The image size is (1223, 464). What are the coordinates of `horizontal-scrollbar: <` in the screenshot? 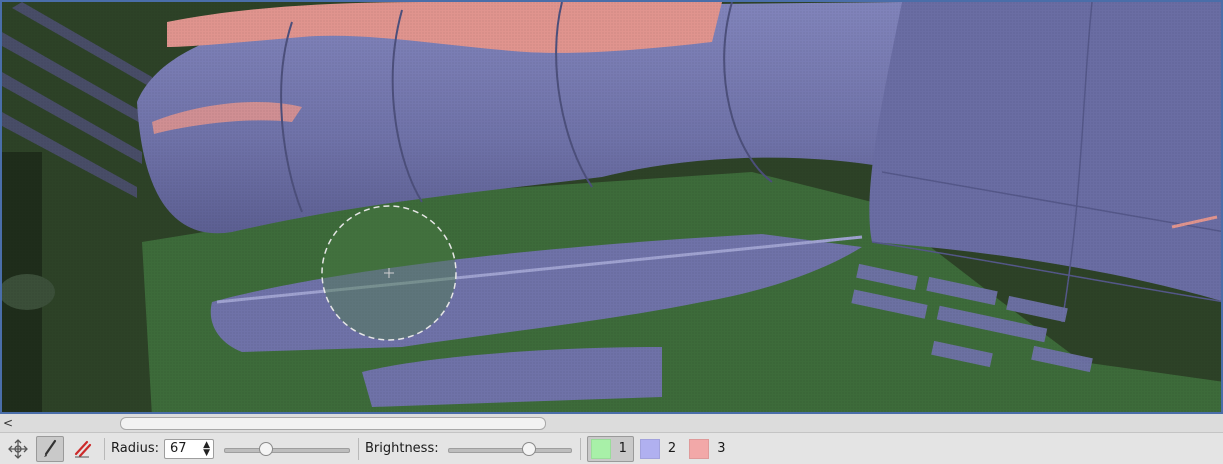 It's located at (611, 423).